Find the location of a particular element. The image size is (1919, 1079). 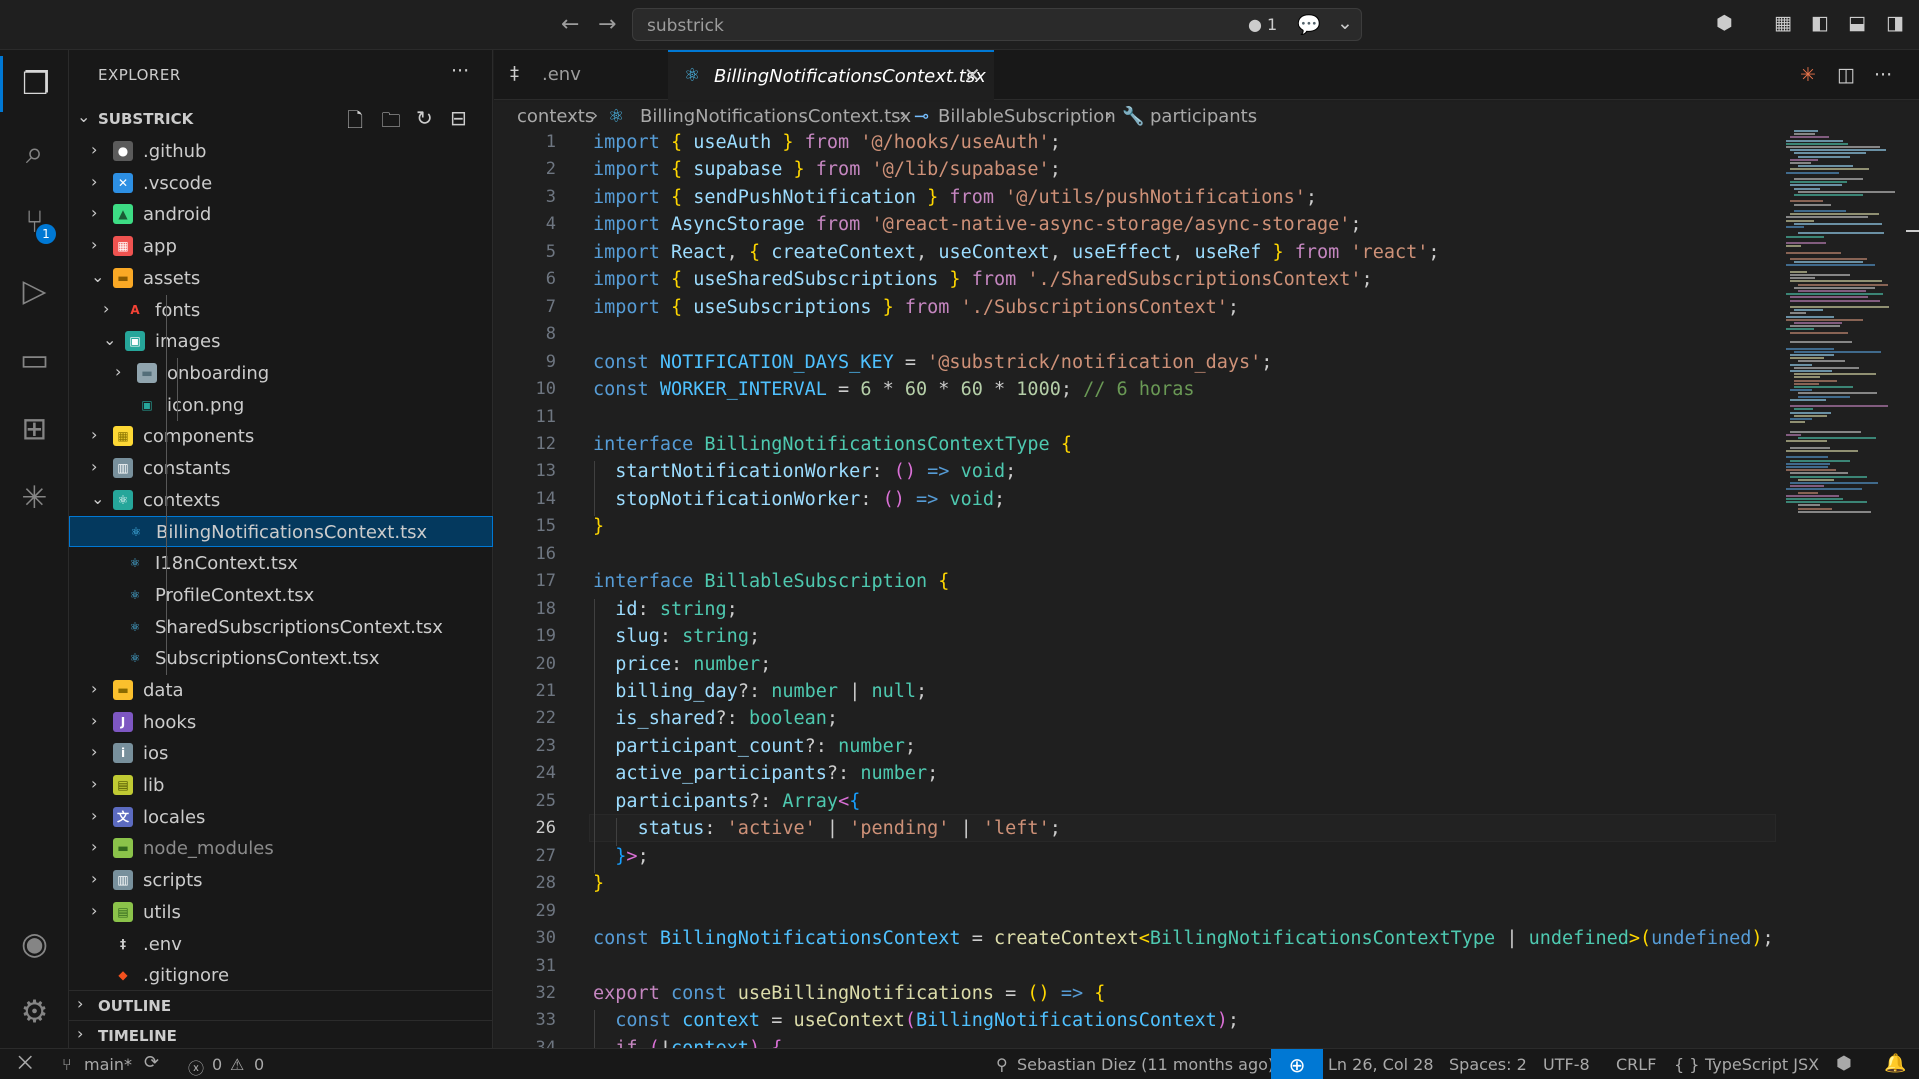

tree-item: ⚛ BillingNotificationsContext.tsx is located at coordinates (281, 532).